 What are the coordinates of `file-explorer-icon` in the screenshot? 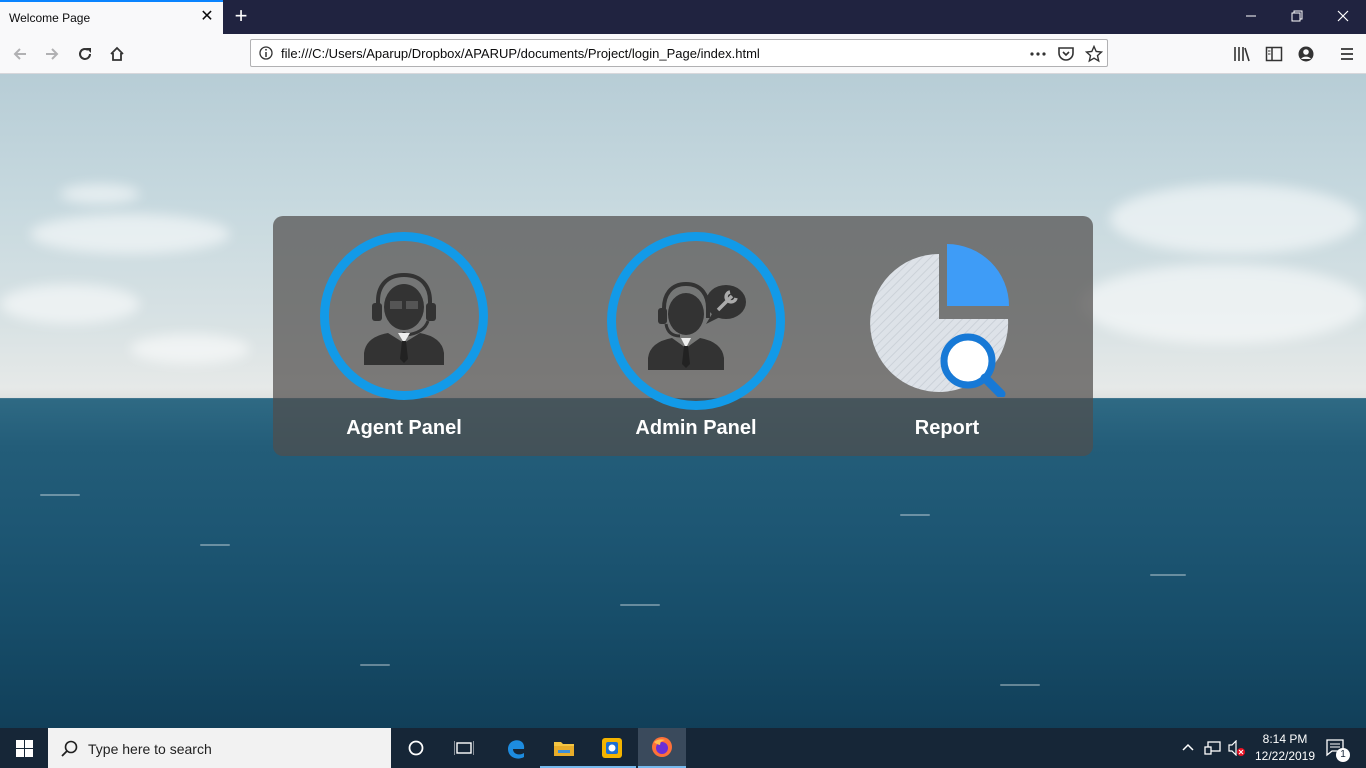 It's located at (564, 749).